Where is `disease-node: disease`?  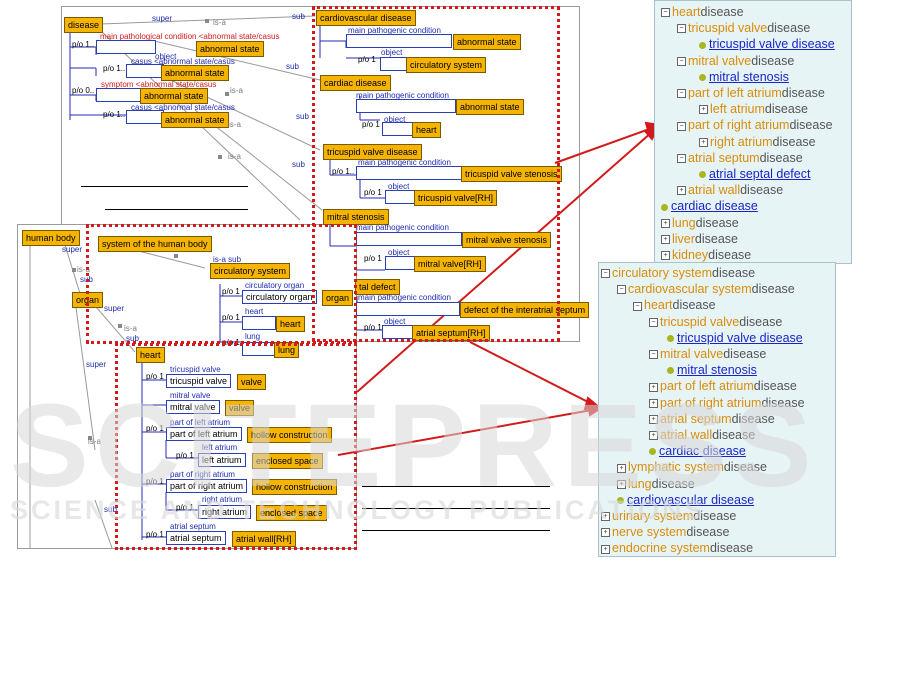 disease-node: disease is located at coordinates (84, 25).